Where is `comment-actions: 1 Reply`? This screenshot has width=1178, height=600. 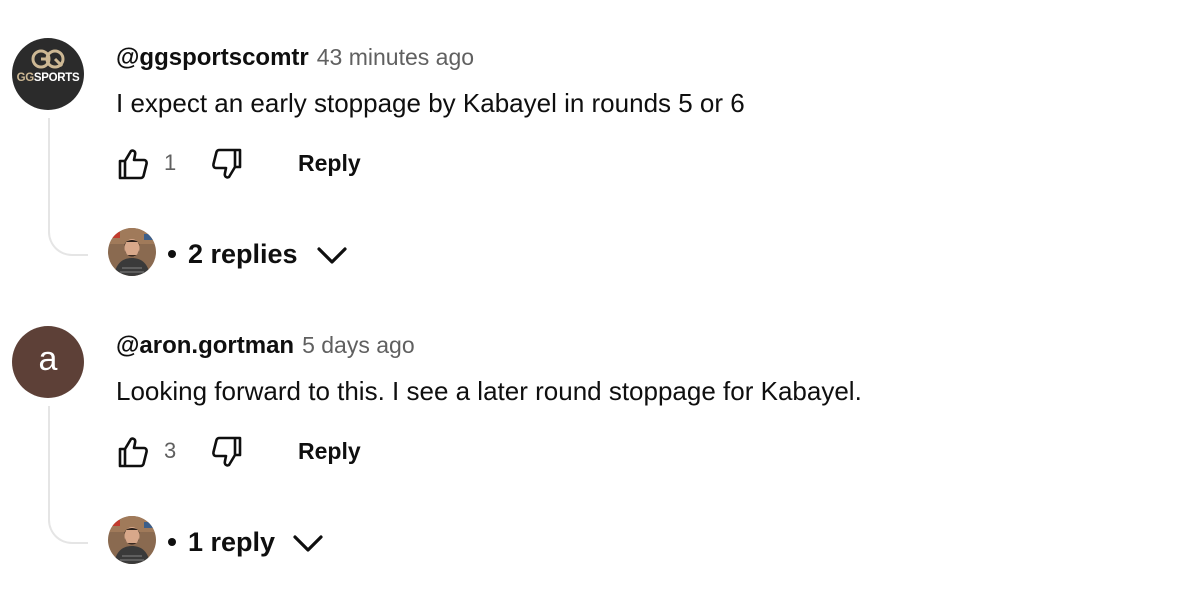
comment-actions: 1 Reply is located at coordinates (264, 164).